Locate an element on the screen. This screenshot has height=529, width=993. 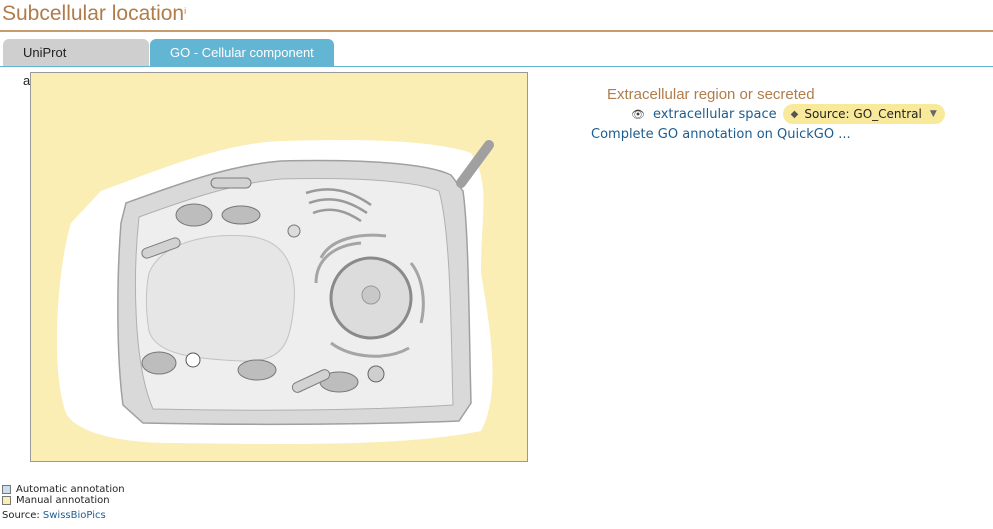
location-group-title: Extracellular region or secreted is located at coordinates (711, 94).